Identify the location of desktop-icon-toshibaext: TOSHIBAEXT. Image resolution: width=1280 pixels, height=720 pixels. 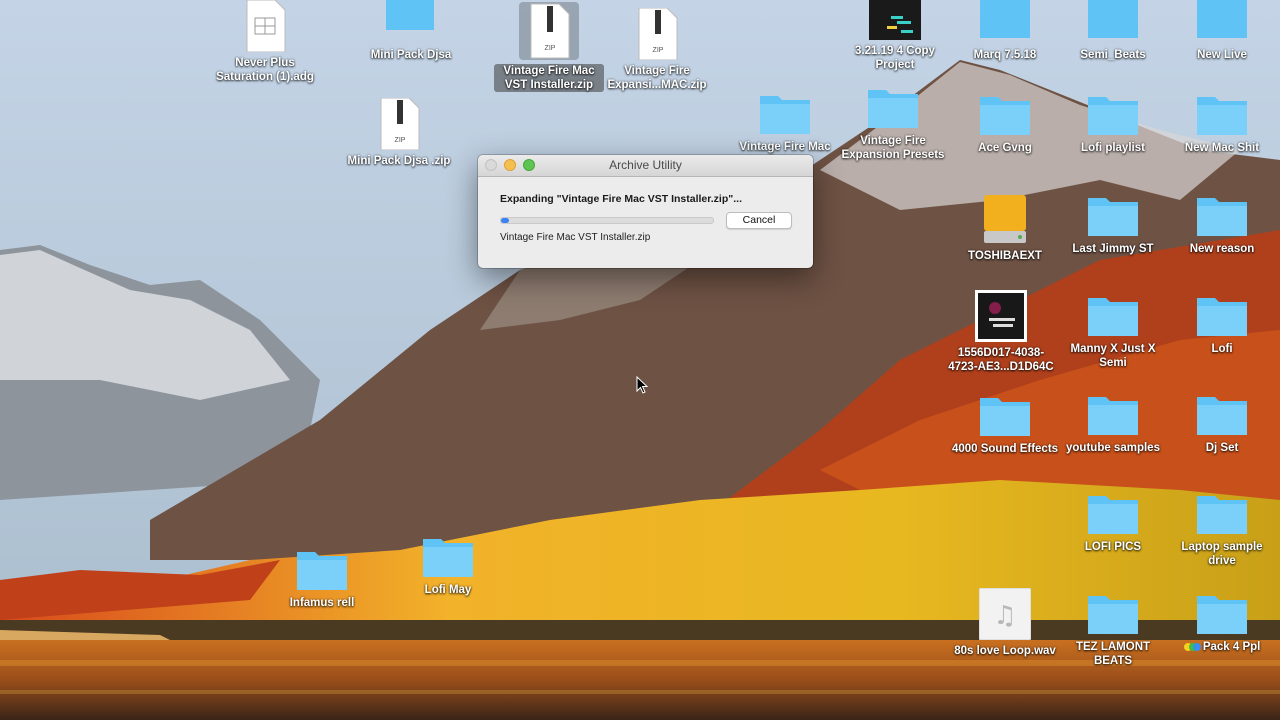
(1005, 228).